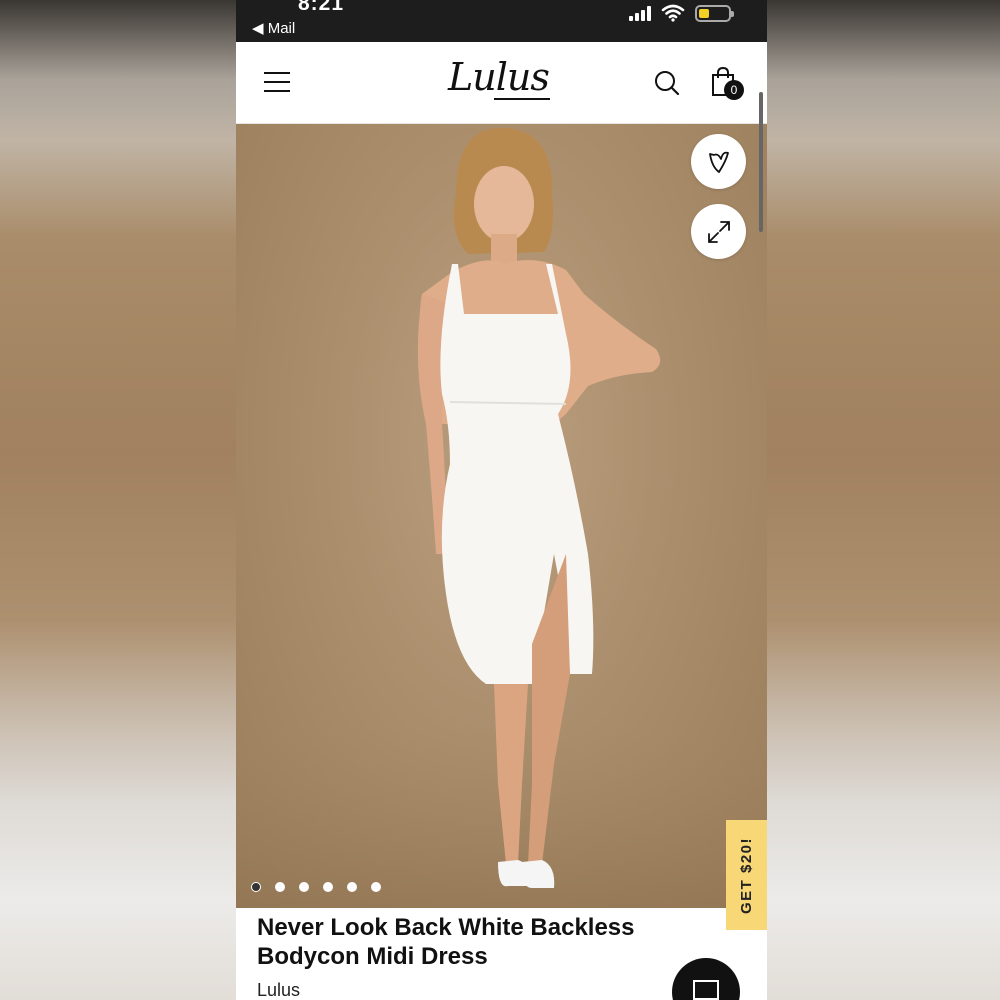 The height and width of the screenshot is (1000, 1000). What do you see at coordinates (761, 162) in the screenshot?
I see `page-scrollbar` at bounding box center [761, 162].